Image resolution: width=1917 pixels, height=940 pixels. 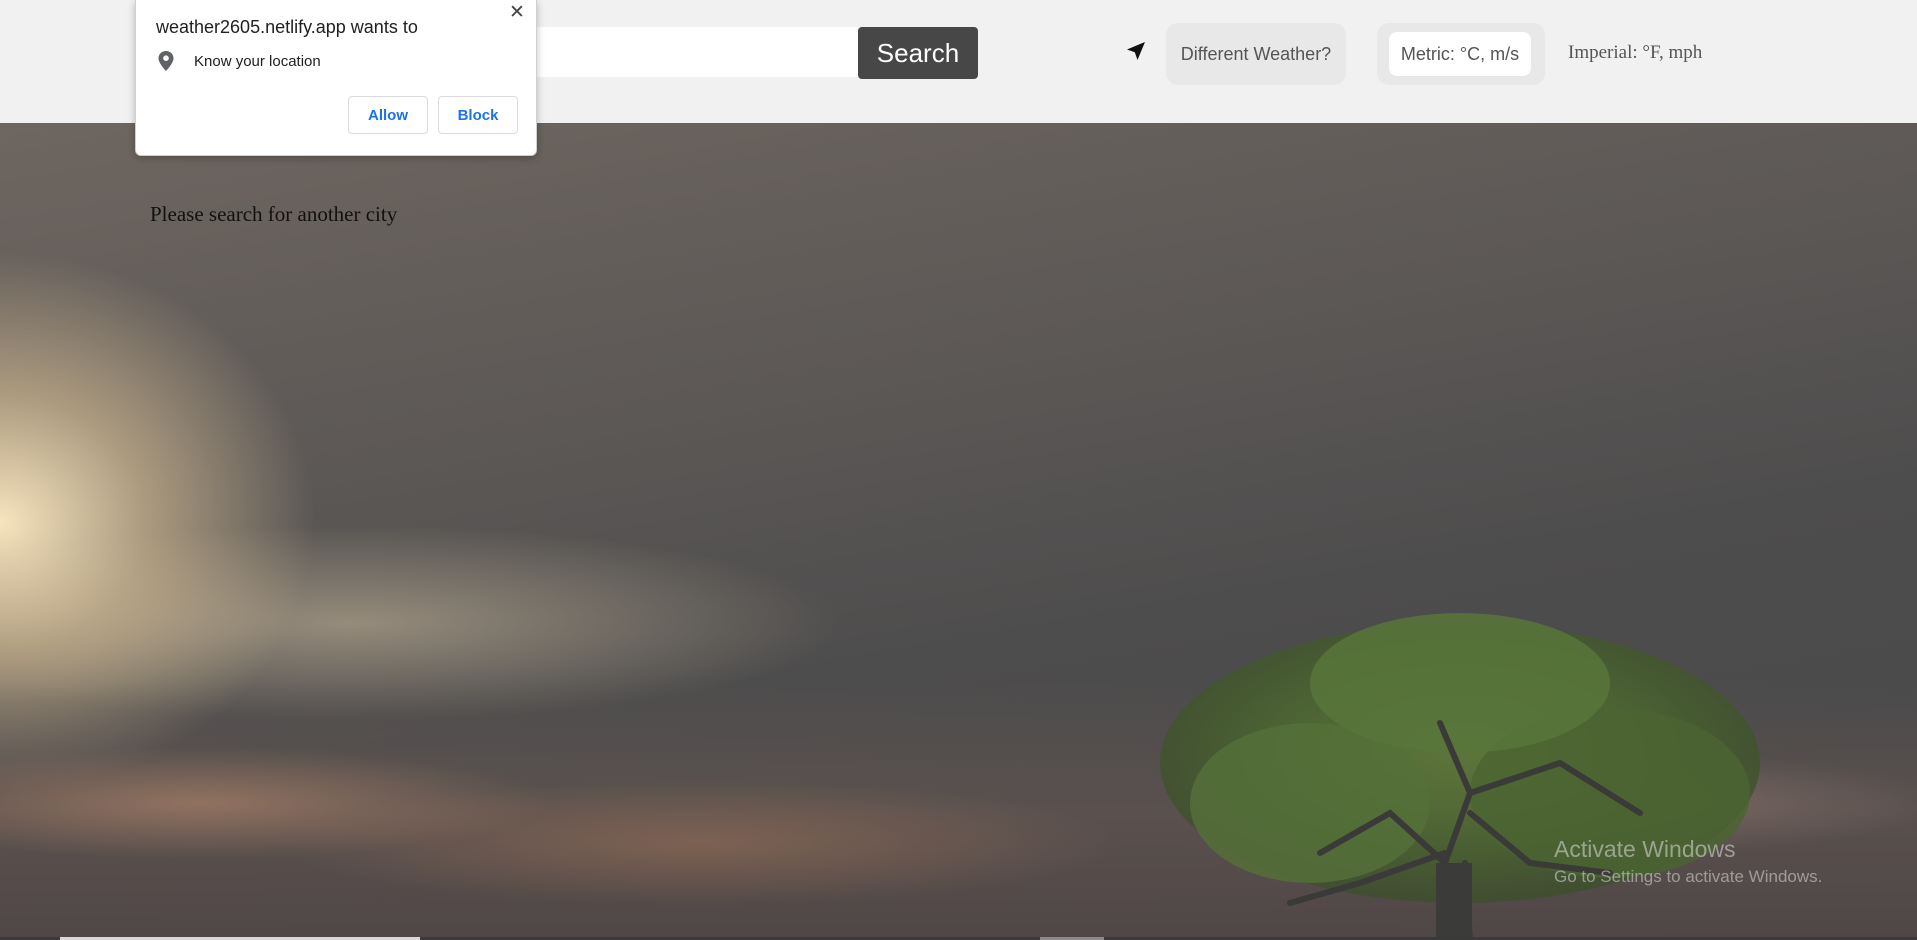 What do you see at coordinates (257, 61) in the screenshot?
I see `permission-description: Know your location` at bounding box center [257, 61].